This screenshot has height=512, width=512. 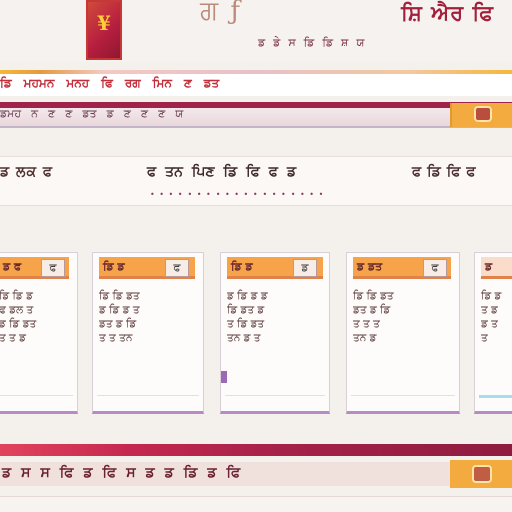 What do you see at coordinates (253, 172) in the screenshot?
I see `filter-item: ਫਿ` at bounding box center [253, 172].